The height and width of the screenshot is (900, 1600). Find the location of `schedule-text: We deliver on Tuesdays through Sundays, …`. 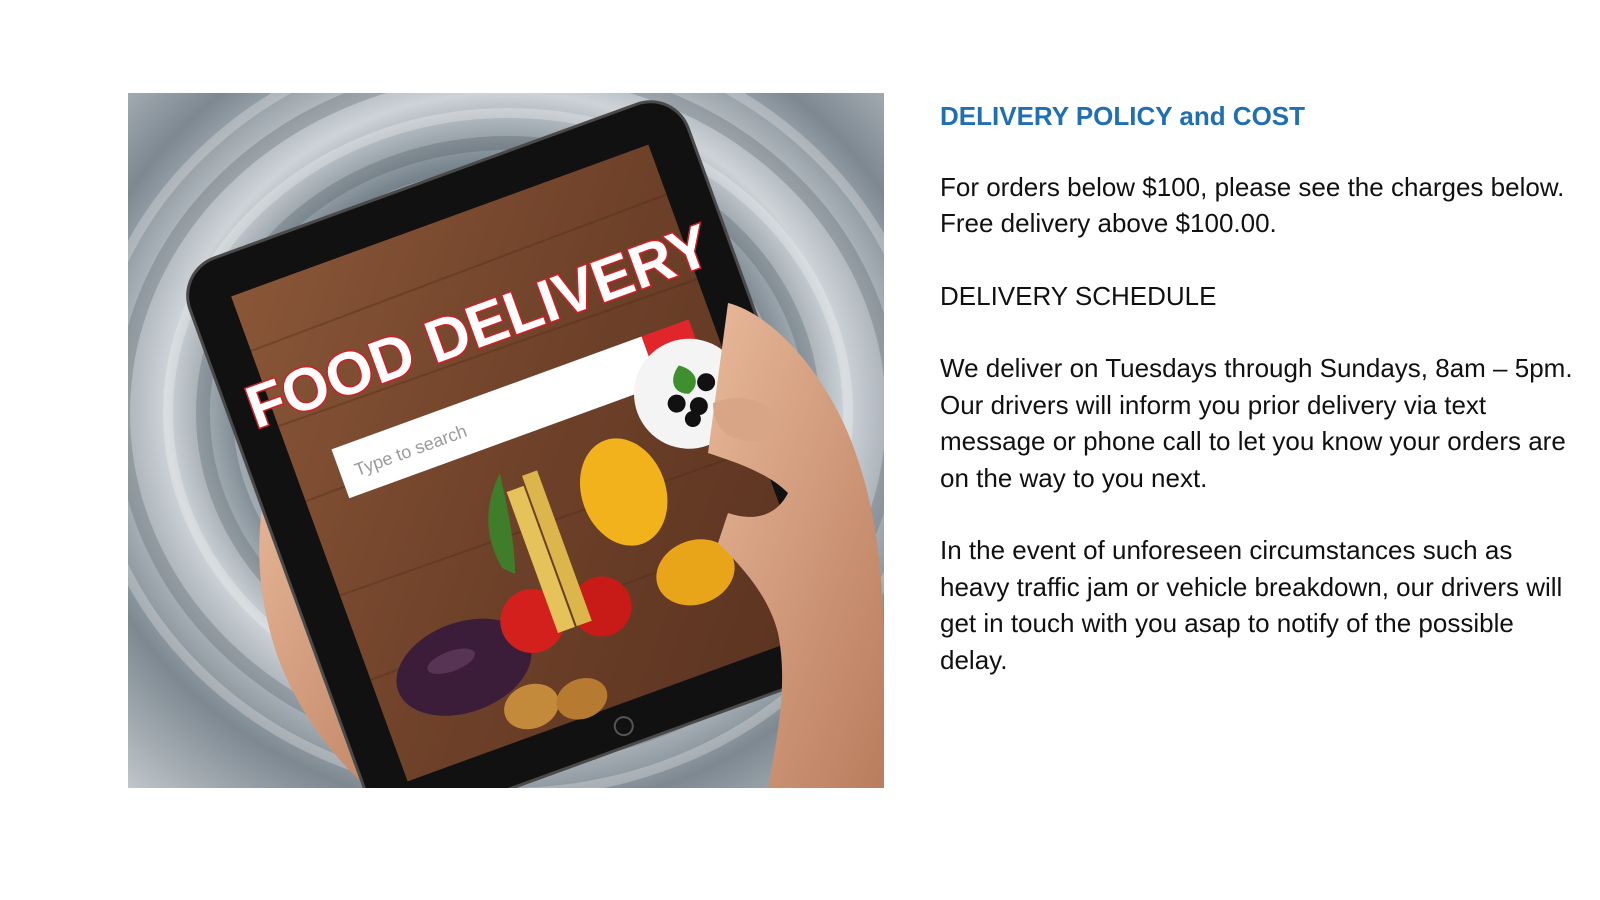

schedule-text: We deliver on Tuesdays through Sundays, … is located at coordinates (1256, 423).